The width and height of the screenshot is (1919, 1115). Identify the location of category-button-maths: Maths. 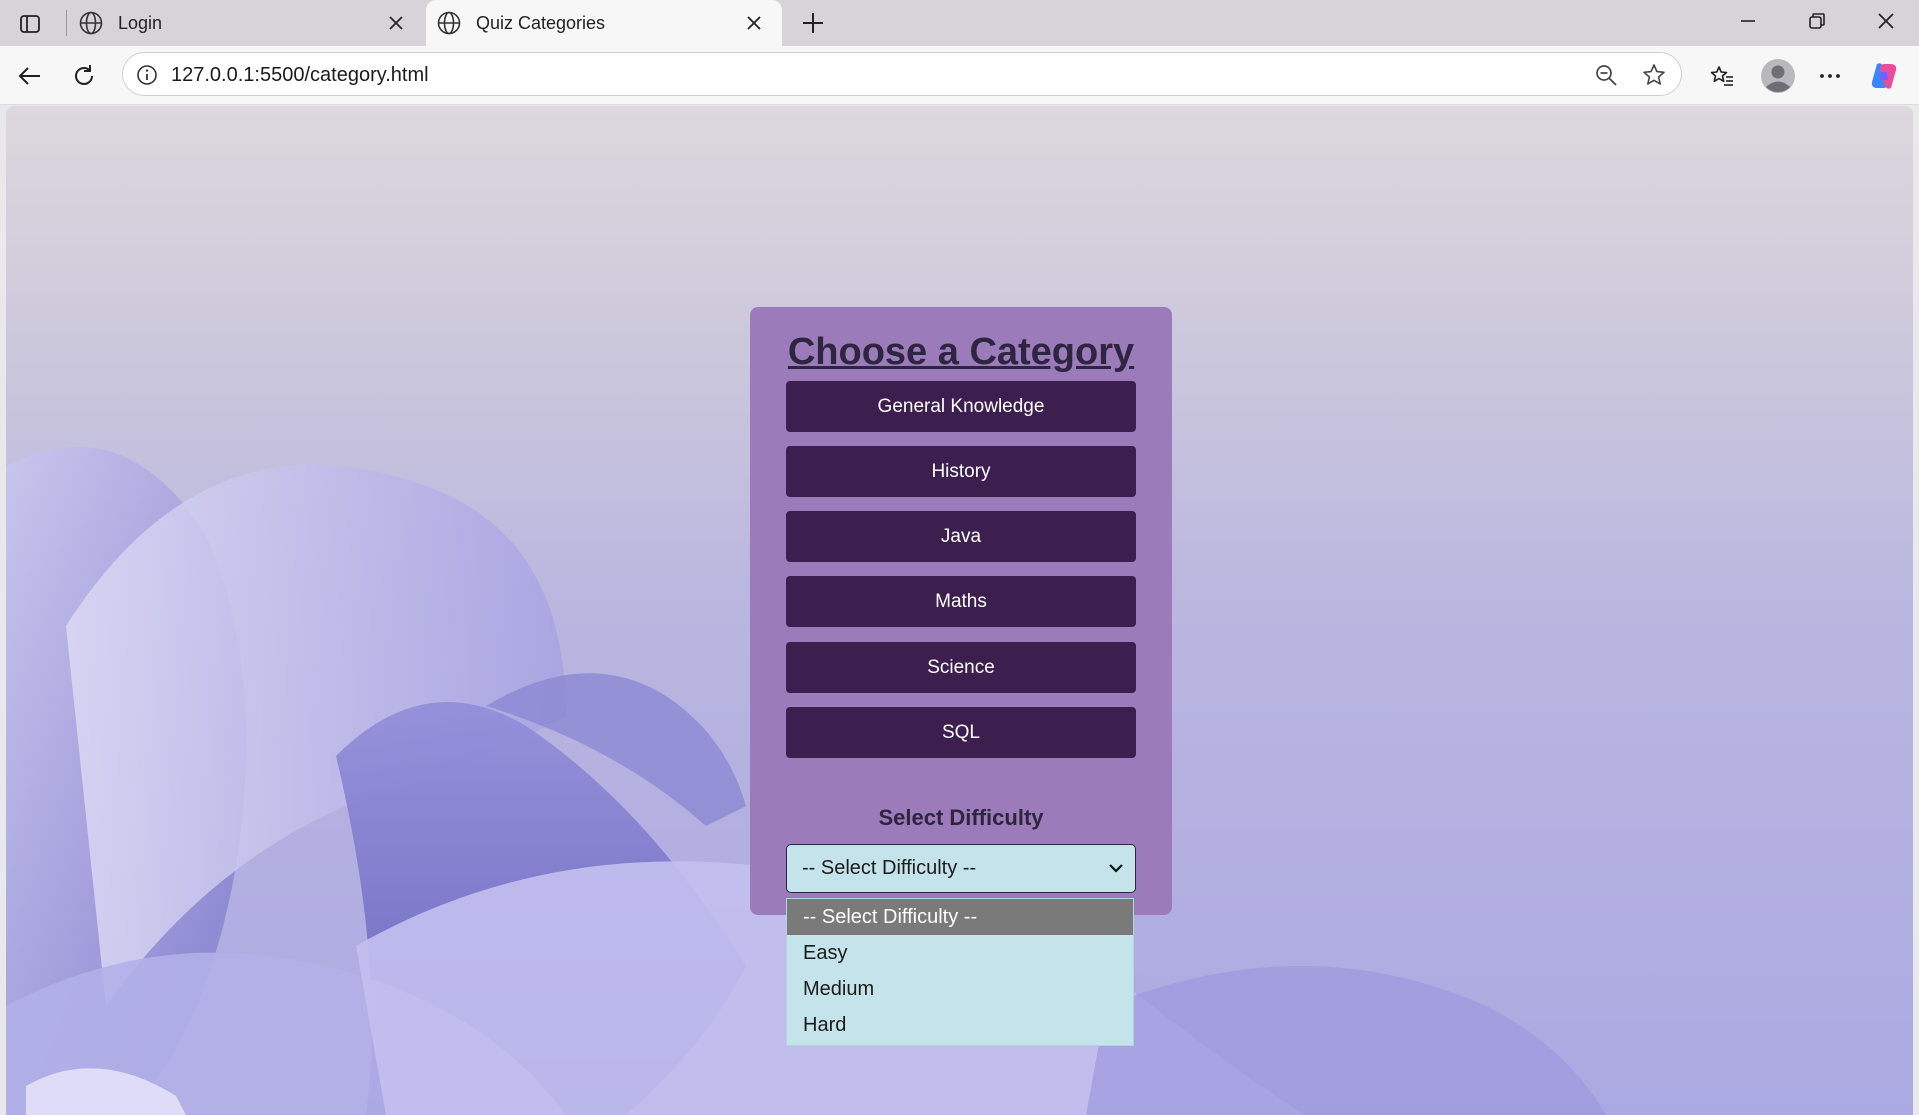
(961, 601).